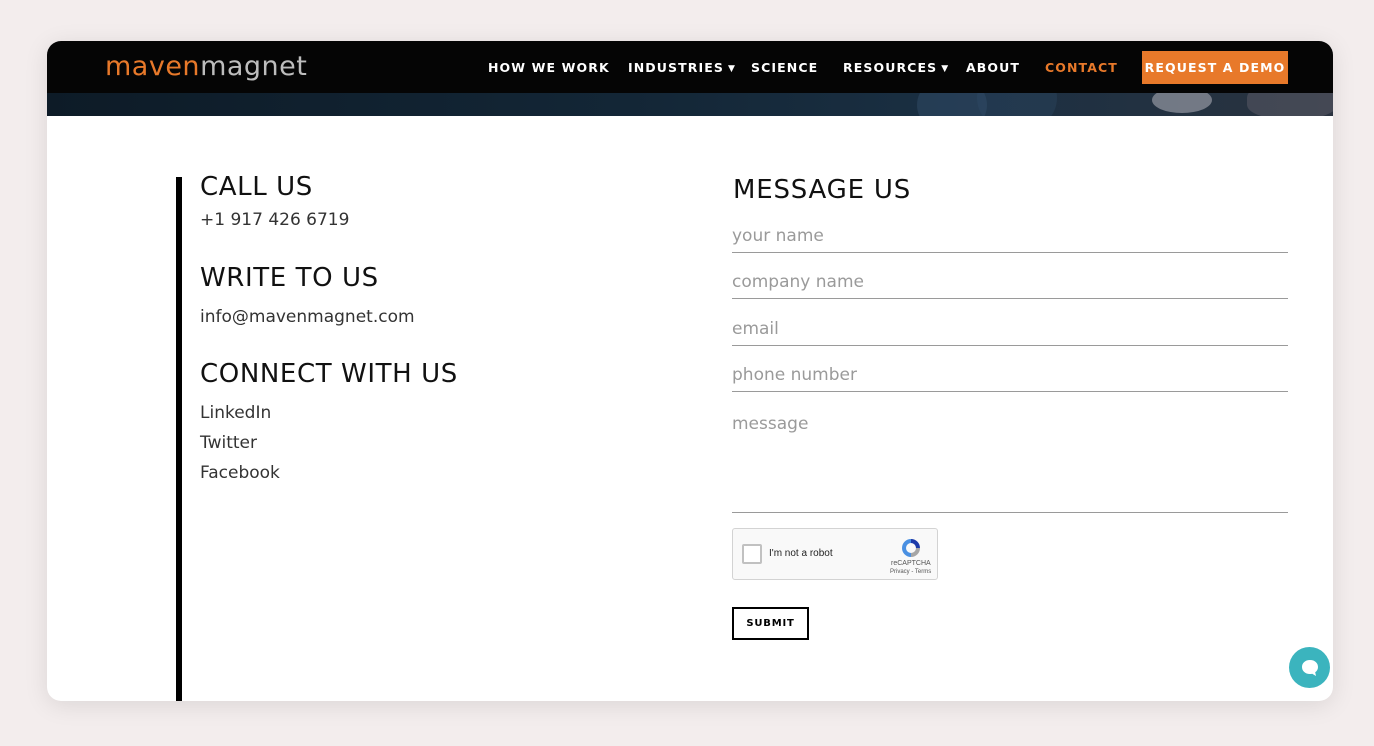  Describe the element at coordinates (1010, 463) in the screenshot. I see `message-textarea` at that location.